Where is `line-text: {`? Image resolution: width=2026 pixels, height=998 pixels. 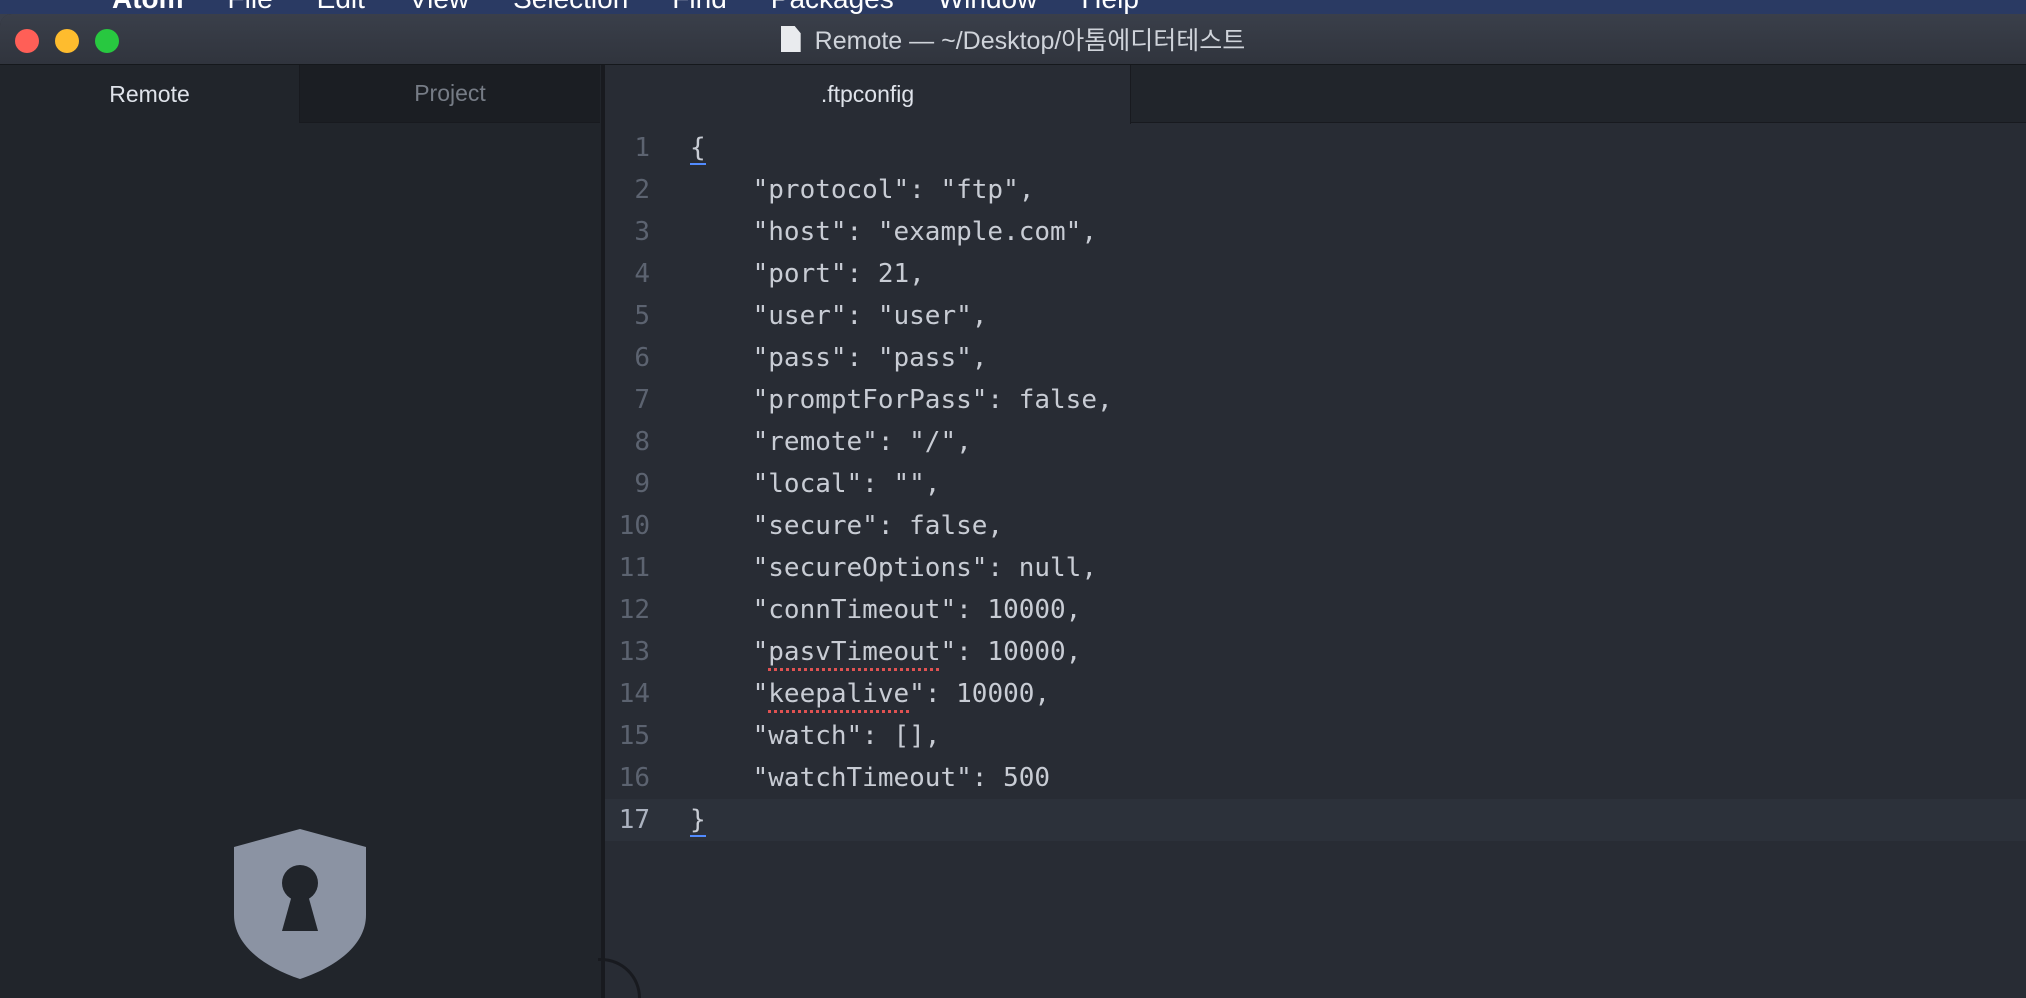 line-text: { is located at coordinates (698, 149).